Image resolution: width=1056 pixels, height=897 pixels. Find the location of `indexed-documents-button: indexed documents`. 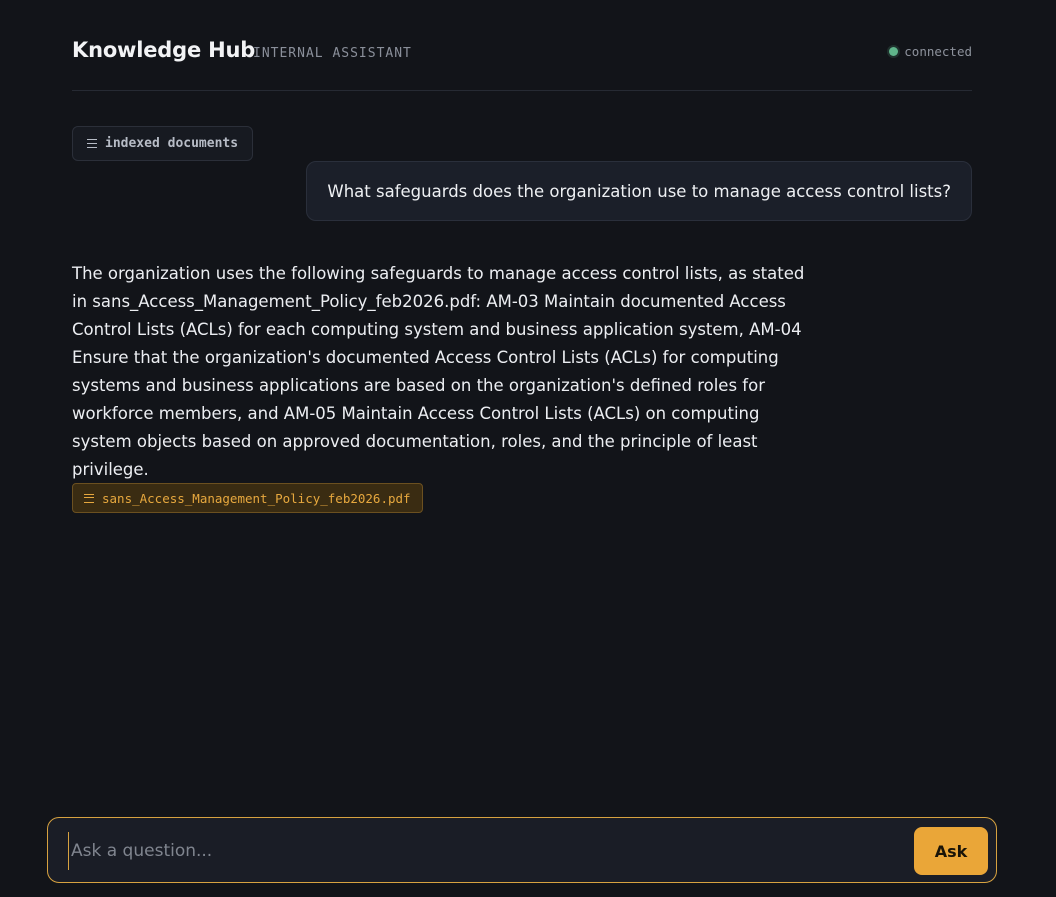

indexed-documents-button: indexed documents is located at coordinates (163, 143).